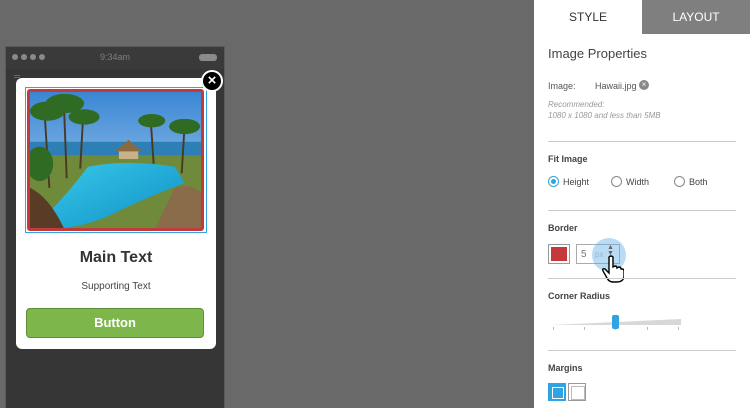 This screenshot has width=750, height=408. I want to click on phone-status-bar: 9:34am, so click(115, 58).